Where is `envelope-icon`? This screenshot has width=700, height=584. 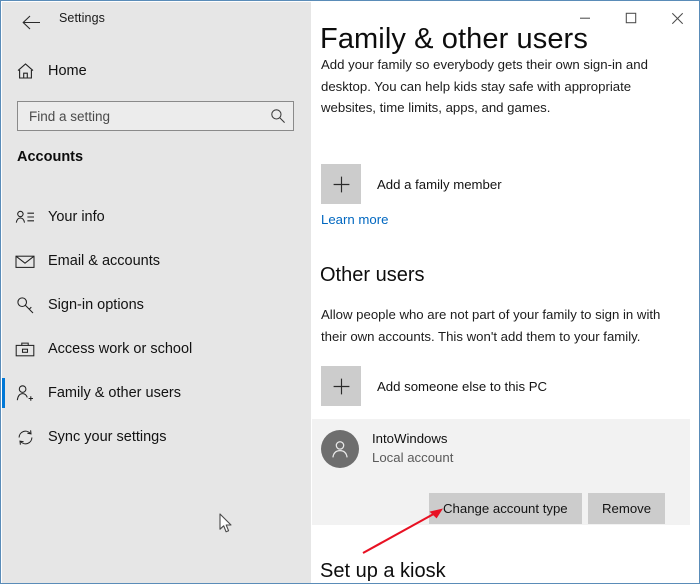
envelope-icon is located at coordinates (25, 261).